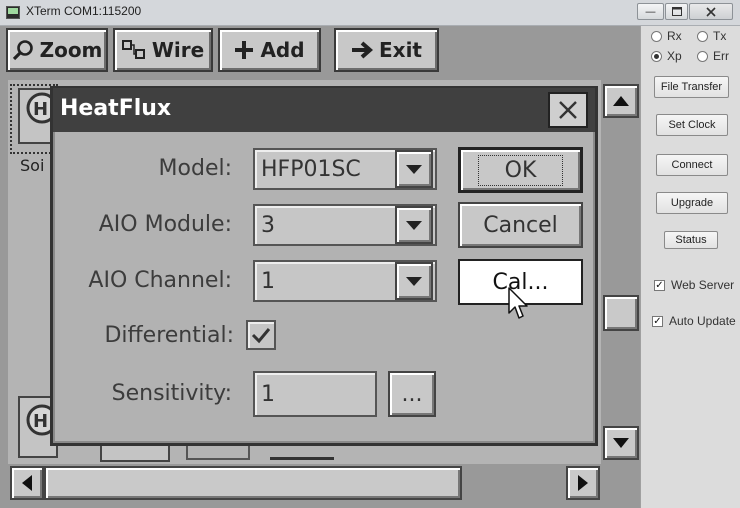 The width and height of the screenshot is (740, 508). I want to click on cancel-button: Cancel, so click(520, 225).